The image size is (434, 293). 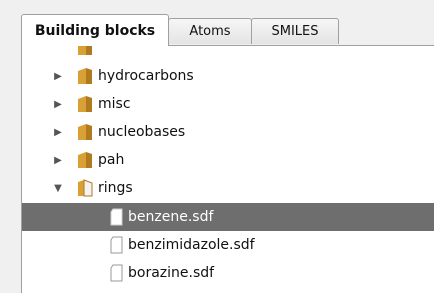 What do you see at coordinates (228, 273) in the screenshot?
I see `tree-item-borazine-sdf: borazine.sdf` at bounding box center [228, 273].